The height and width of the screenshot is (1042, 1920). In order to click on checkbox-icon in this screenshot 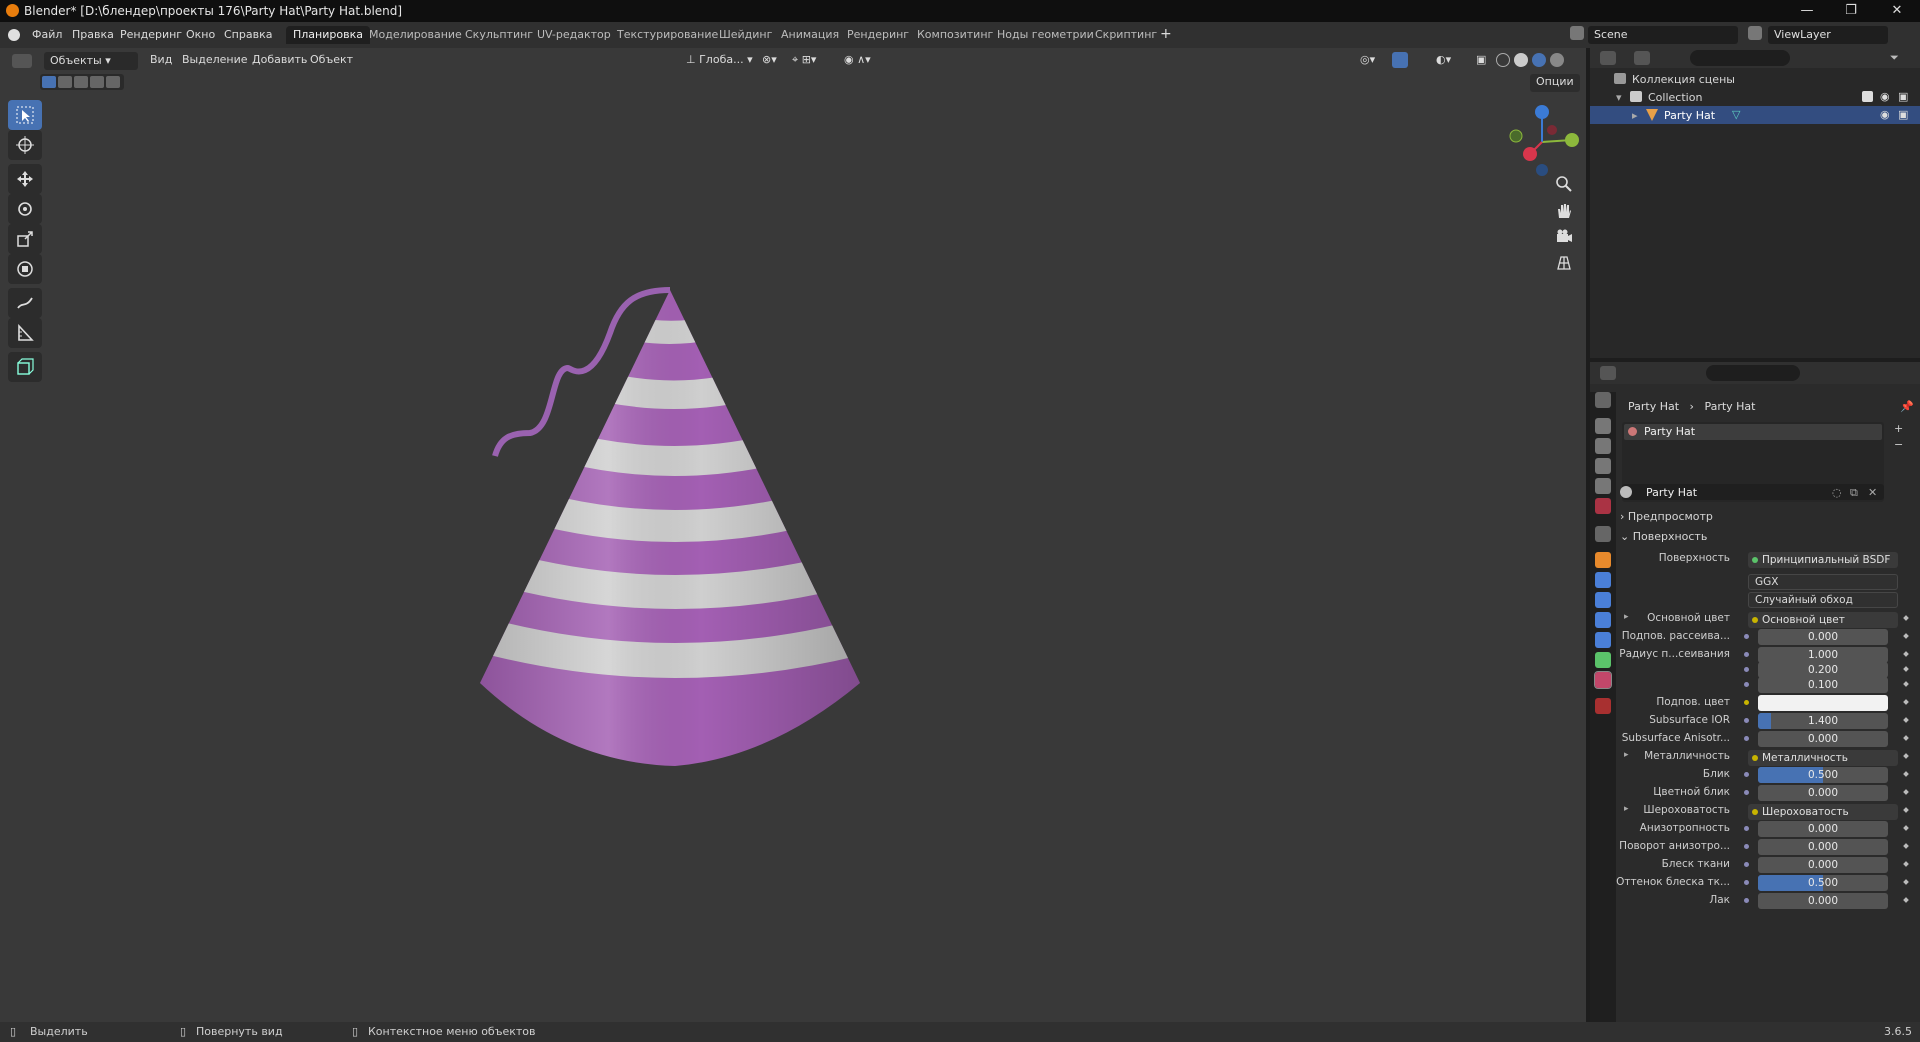, I will do `click(1867, 96)`.